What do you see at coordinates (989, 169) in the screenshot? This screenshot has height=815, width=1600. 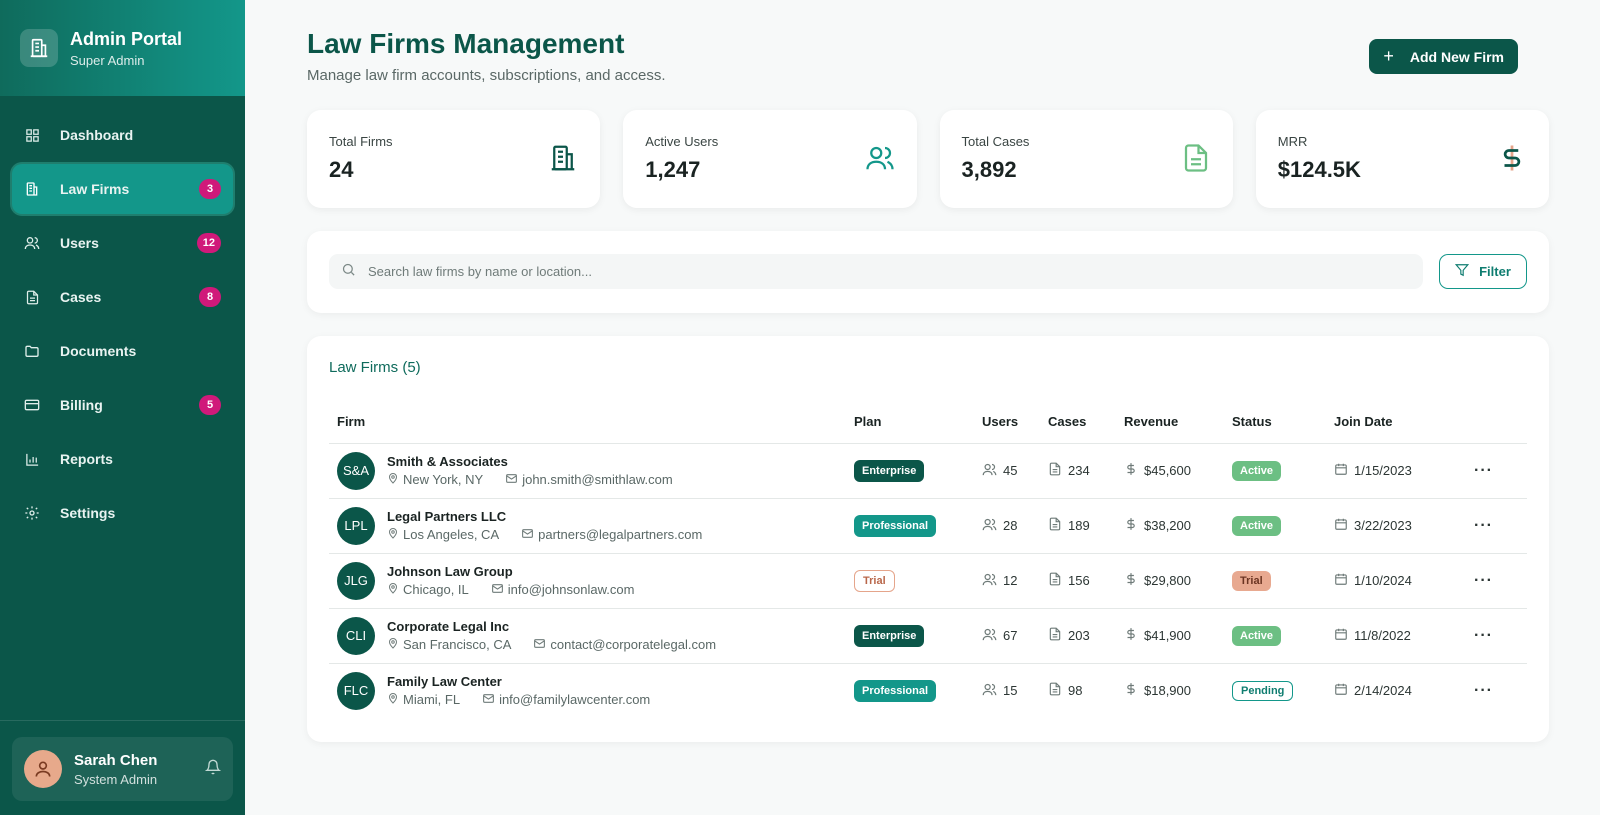 I see `stat-value: 3,892` at bounding box center [989, 169].